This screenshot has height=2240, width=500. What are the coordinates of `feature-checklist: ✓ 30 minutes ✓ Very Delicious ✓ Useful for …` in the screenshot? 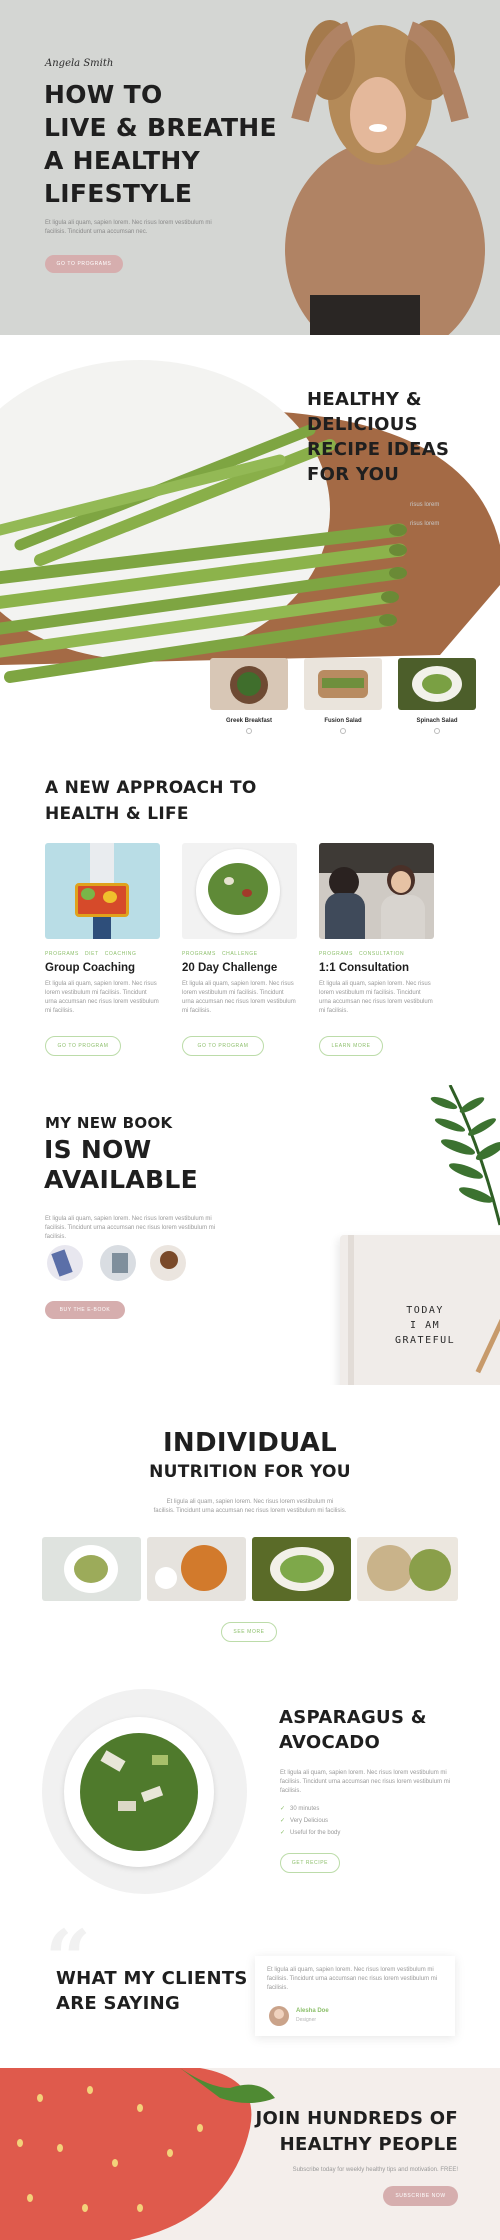 It's located at (310, 1821).